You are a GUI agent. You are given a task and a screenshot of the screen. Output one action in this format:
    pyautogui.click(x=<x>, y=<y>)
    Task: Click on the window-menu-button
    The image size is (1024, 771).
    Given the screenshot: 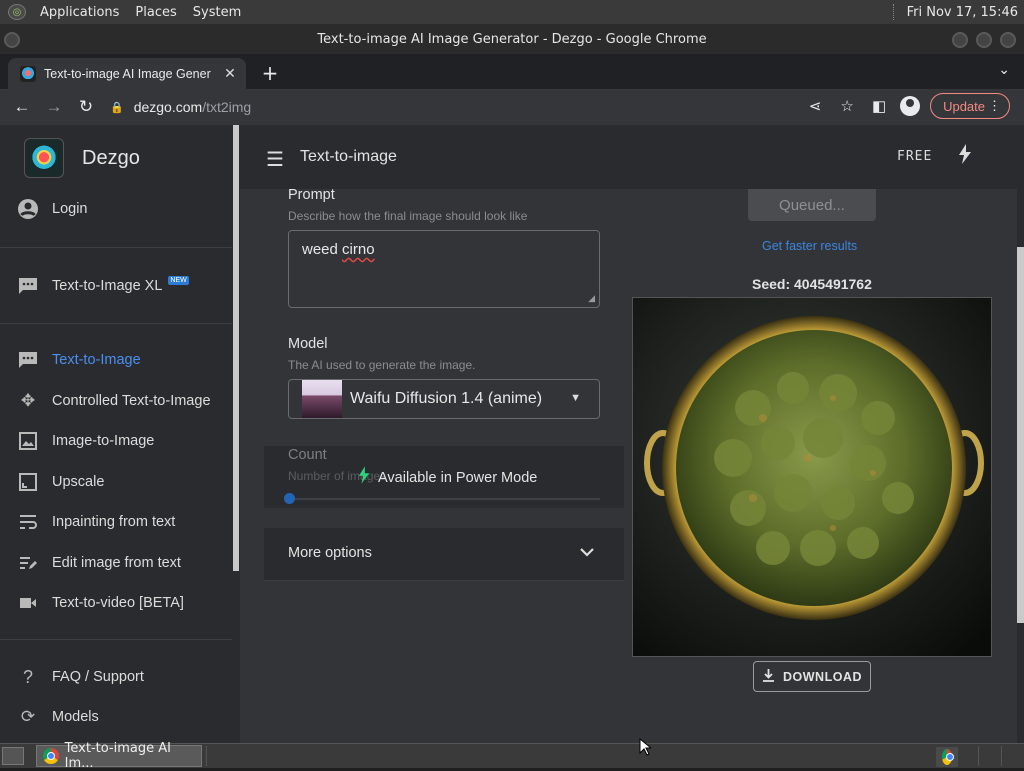 What is the action you would take?
    pyautogui.click(x=12, y=40)
    